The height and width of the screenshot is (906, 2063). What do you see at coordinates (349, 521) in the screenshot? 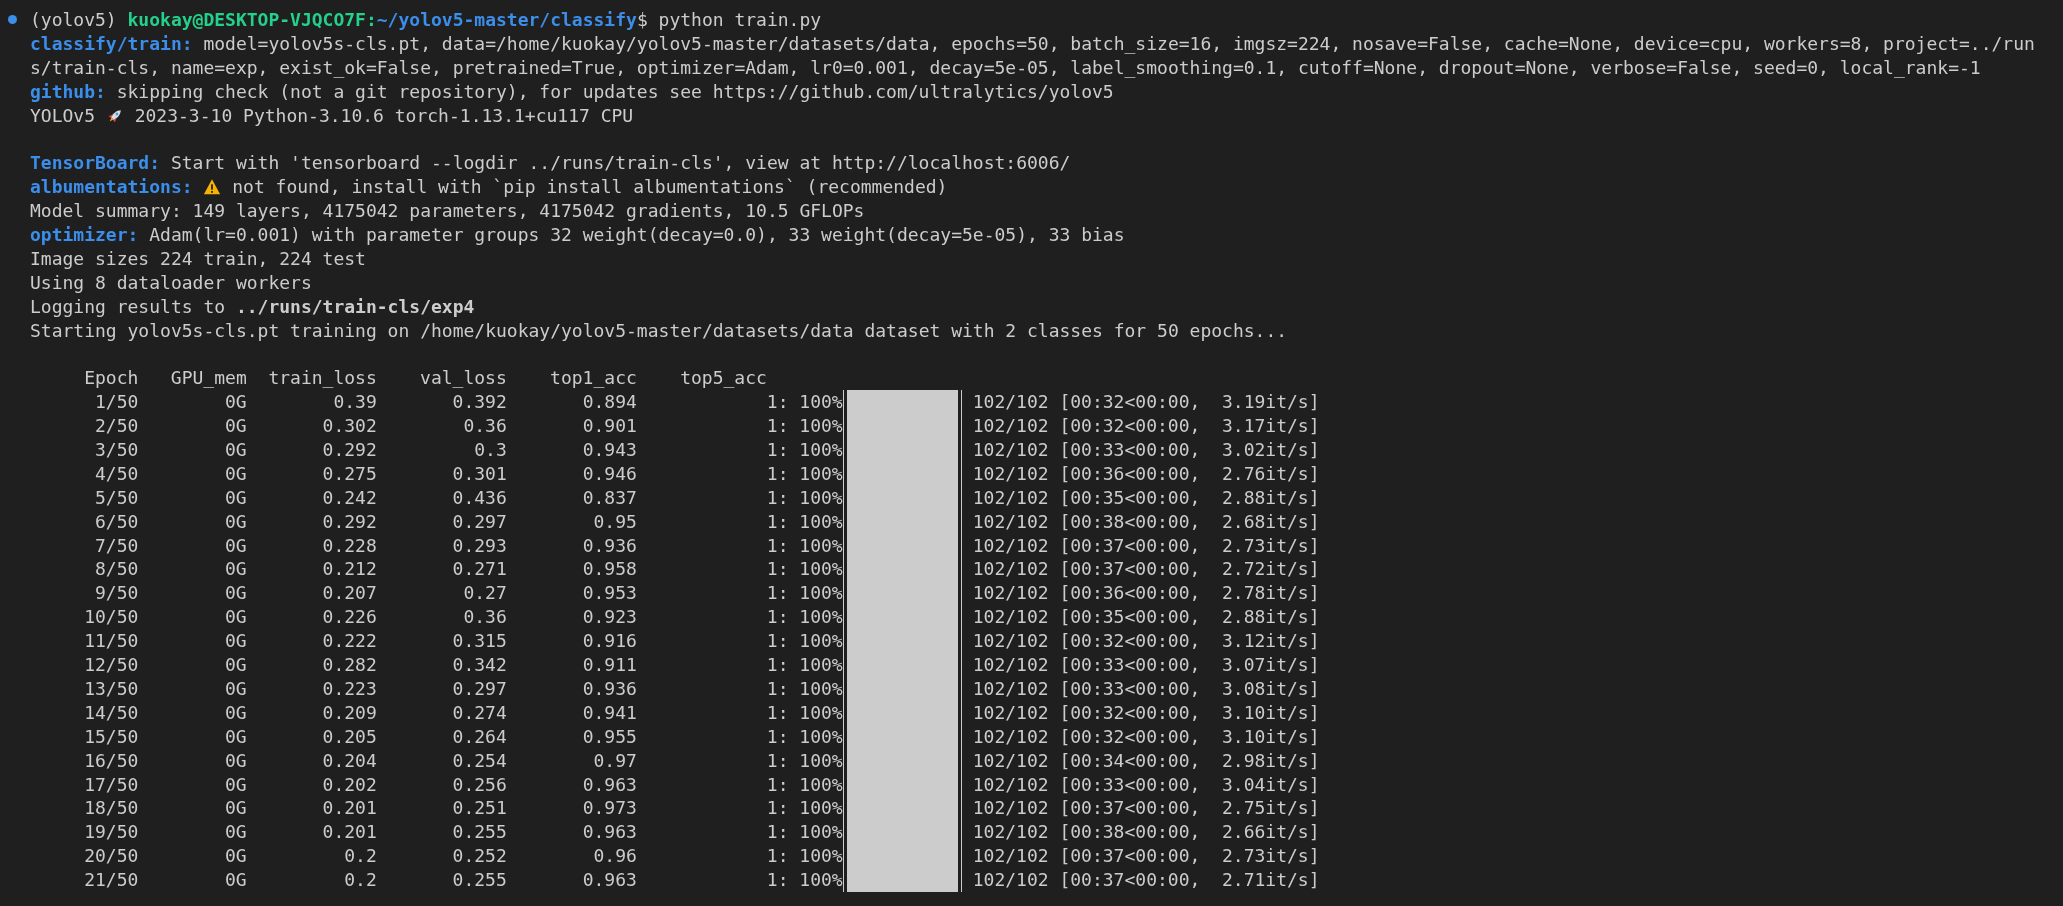
I see `table-cell-text: 0.292` at bounding box center [349, 521].